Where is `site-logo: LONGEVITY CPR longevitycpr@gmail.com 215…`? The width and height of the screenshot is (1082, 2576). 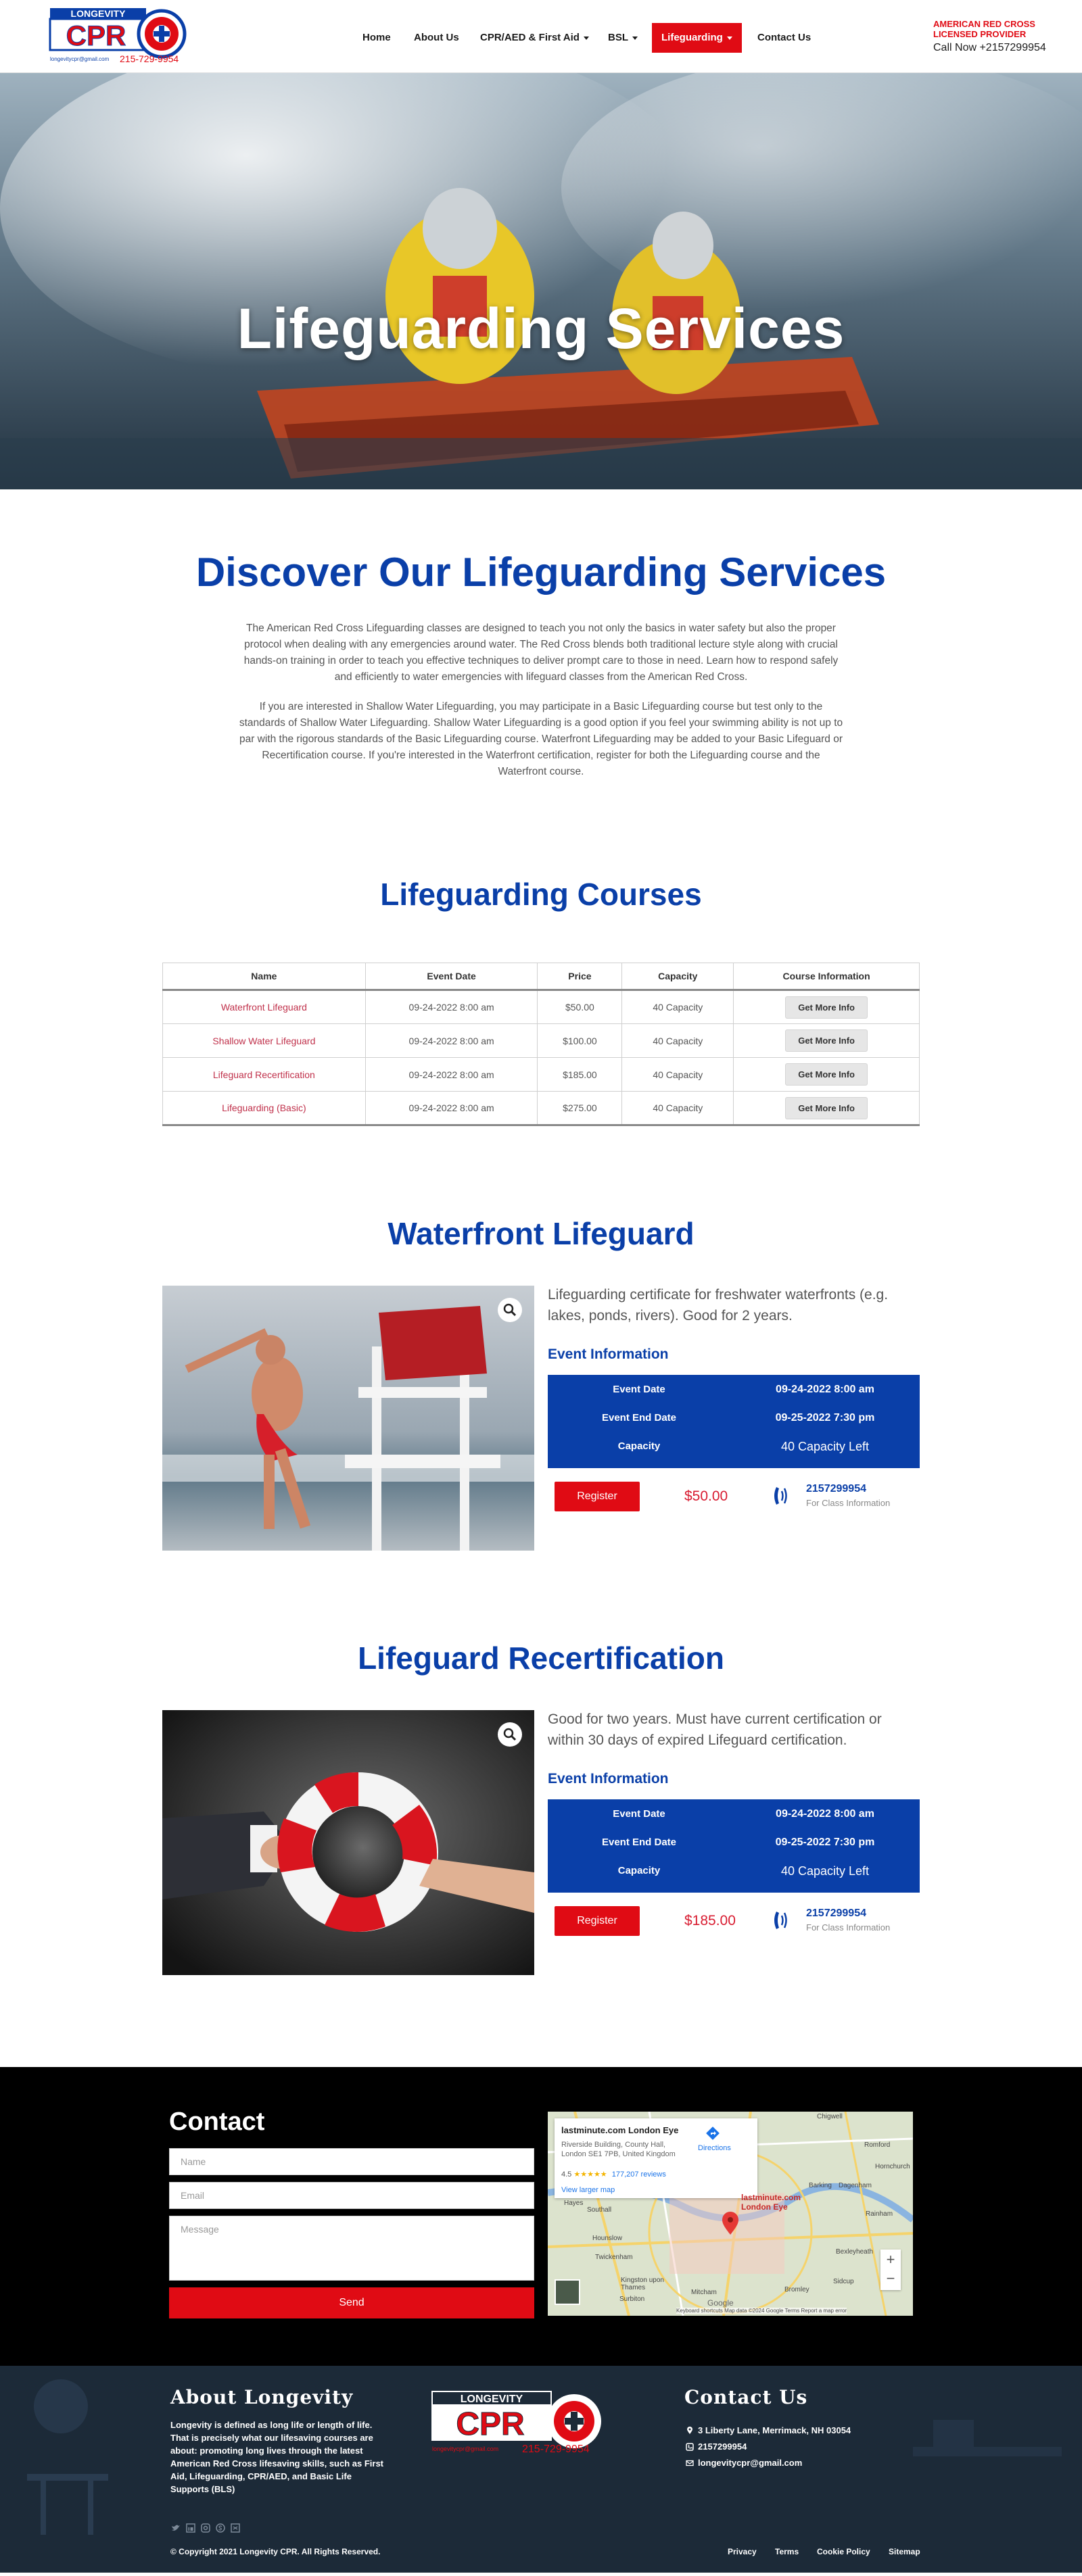
site-logo: LONGEVITY CPR longevitycpr@gmail.com 215… is located at coordinates (118, 36).